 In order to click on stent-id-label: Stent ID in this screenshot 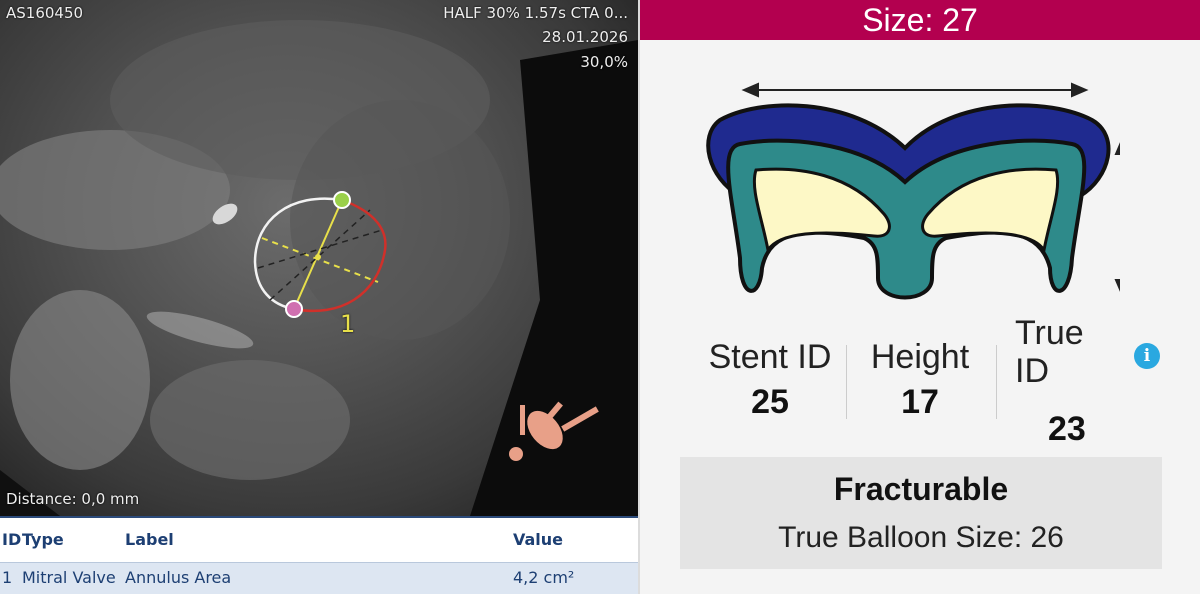, I will do `click(770, 357)`.